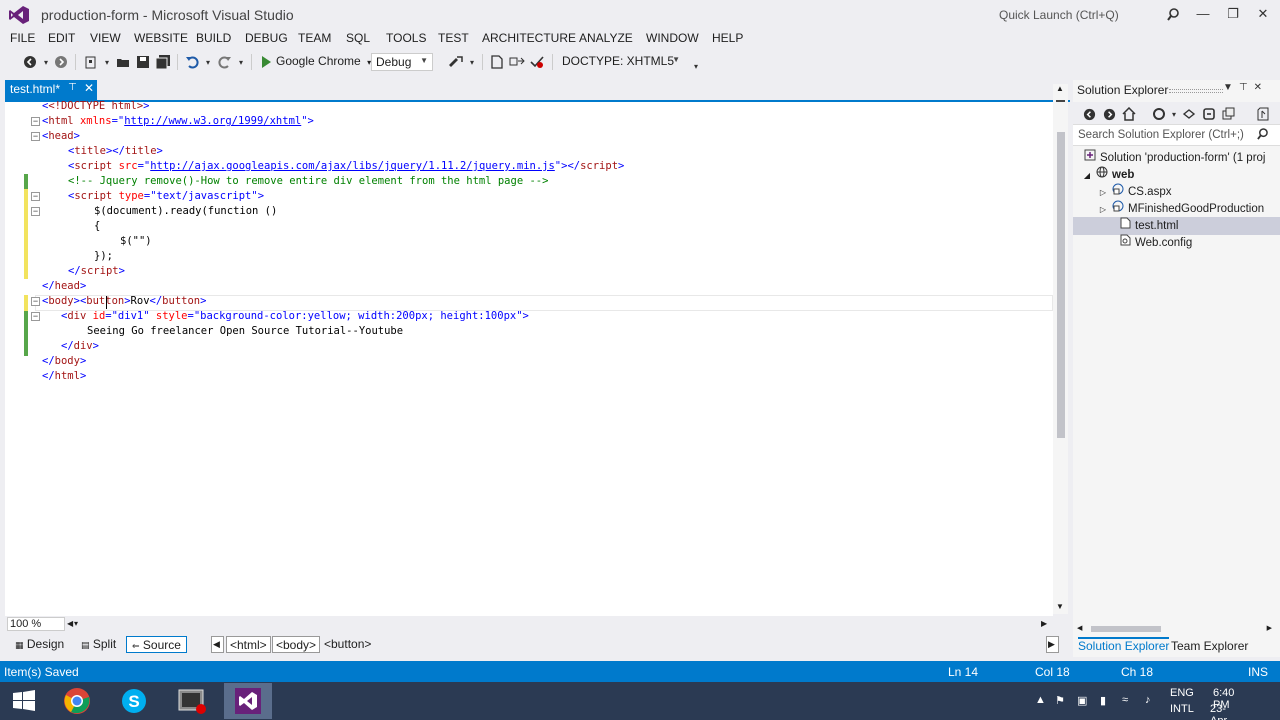  Describe the element at coordinates (22, 38) in the screenshot. I see `menu-file: FILE` at that location.